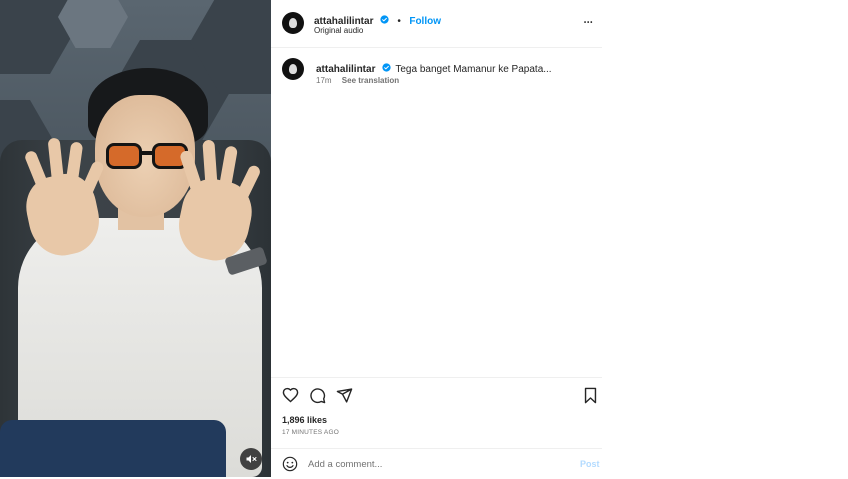  Describe the element at coordinates (345, 69) in the screenshot. I see `caption-username: attahalilintar` at that location.